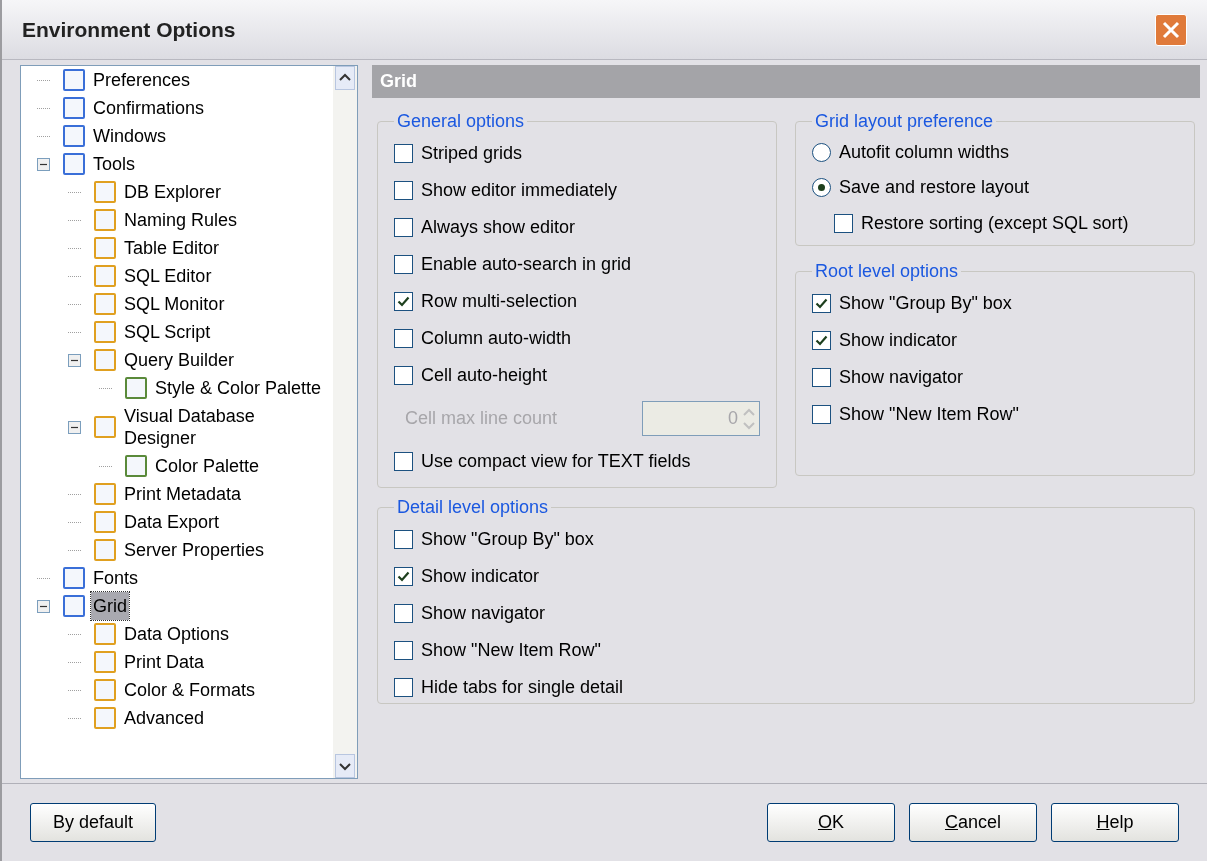 This screenshot has width=1207, height=861. What do you see at coordinates (924, 152) in the screenshot?
I see `option-label: Autofit column widths` at bounding box center [924, 152].